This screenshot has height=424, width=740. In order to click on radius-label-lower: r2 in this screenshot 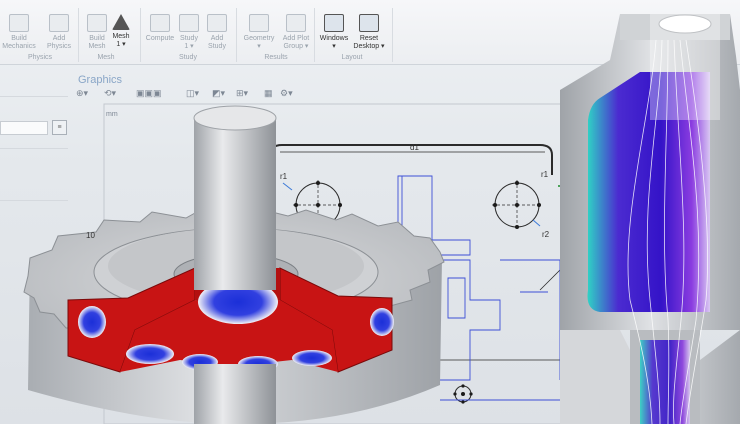, I will do `click(546, 234)`.